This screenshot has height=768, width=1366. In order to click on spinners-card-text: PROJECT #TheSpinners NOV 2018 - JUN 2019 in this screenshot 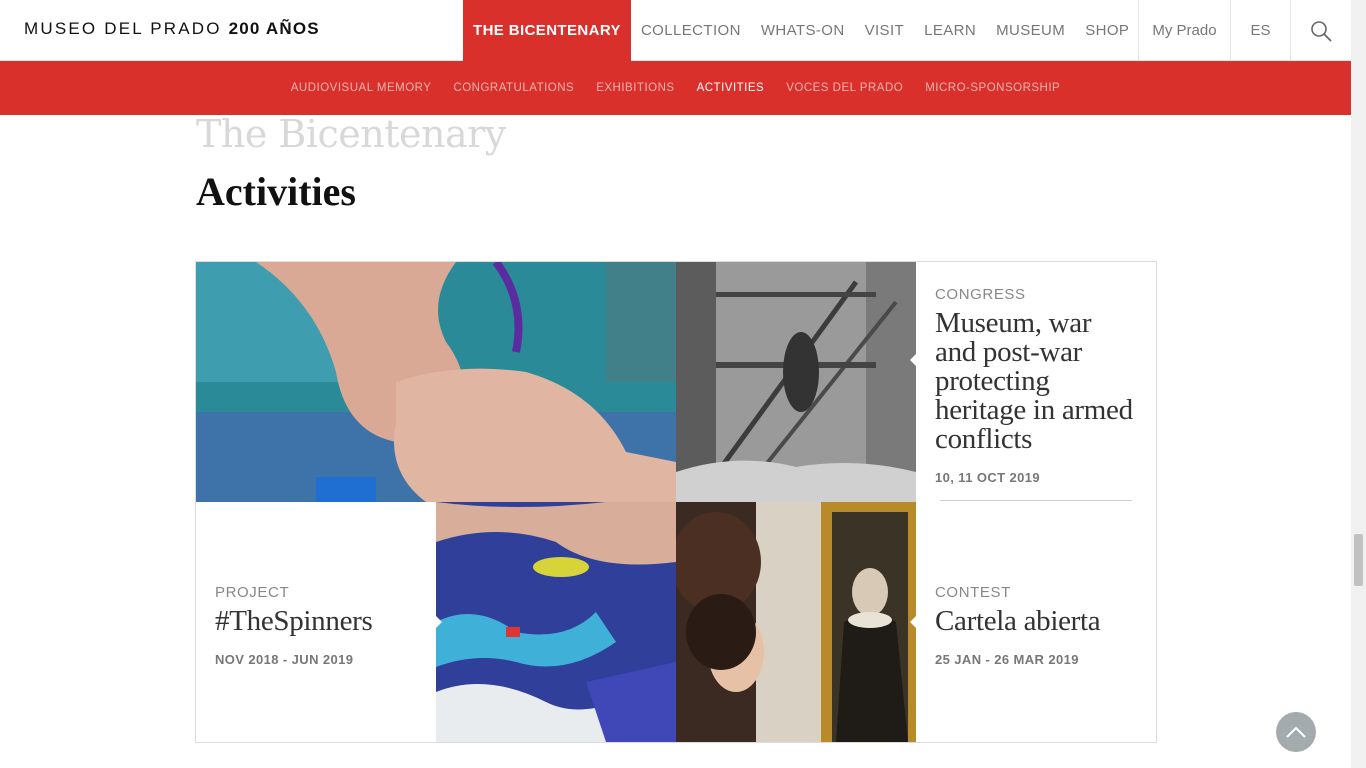, I will do `click(294, 625)`.